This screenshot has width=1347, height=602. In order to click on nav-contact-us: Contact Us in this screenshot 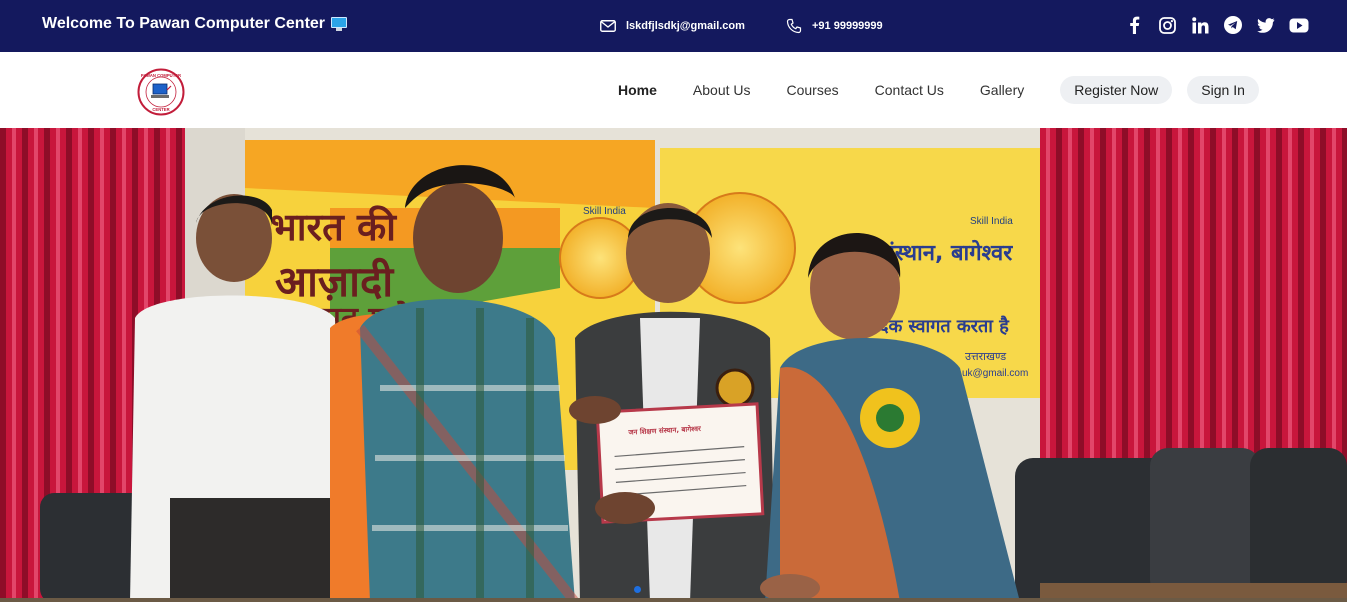, I will do `click(909, 90)`.